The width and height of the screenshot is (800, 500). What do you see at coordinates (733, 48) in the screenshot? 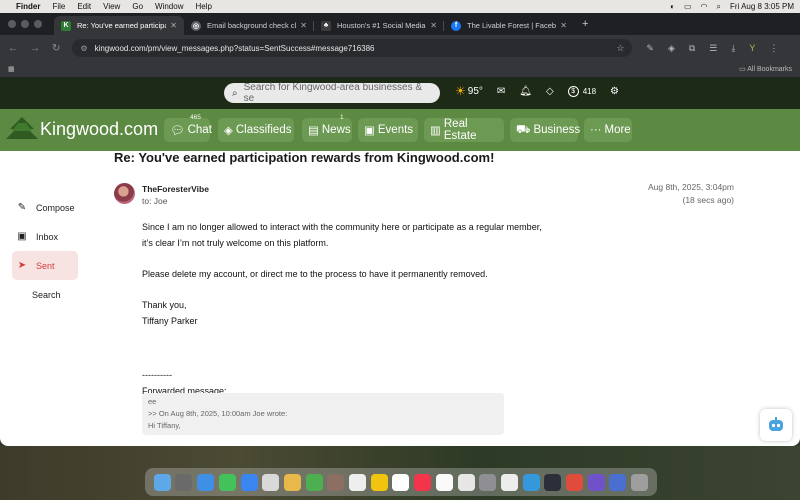
I see `download-icon: ⤓` at bounding box center [733, 48].